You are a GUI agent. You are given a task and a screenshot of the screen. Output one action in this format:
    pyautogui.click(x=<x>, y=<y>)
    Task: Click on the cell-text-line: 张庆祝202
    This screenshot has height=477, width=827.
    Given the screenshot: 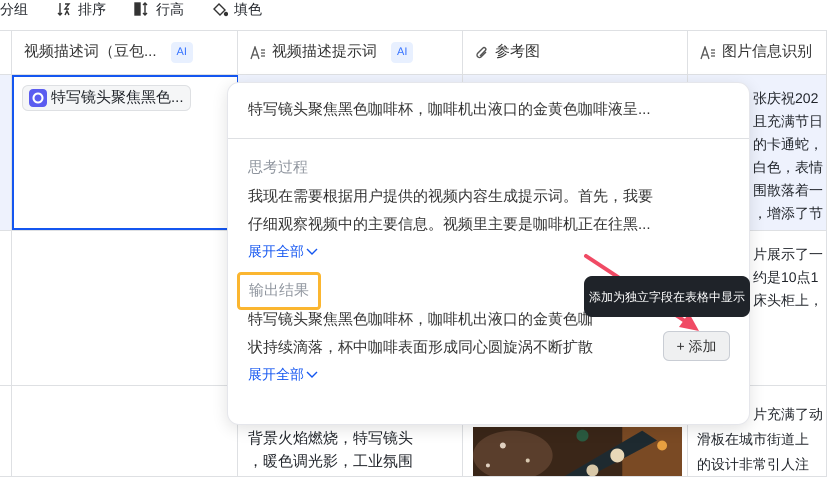 What is the action you would take?
    pyautogui.click(x=785, y=98)
    